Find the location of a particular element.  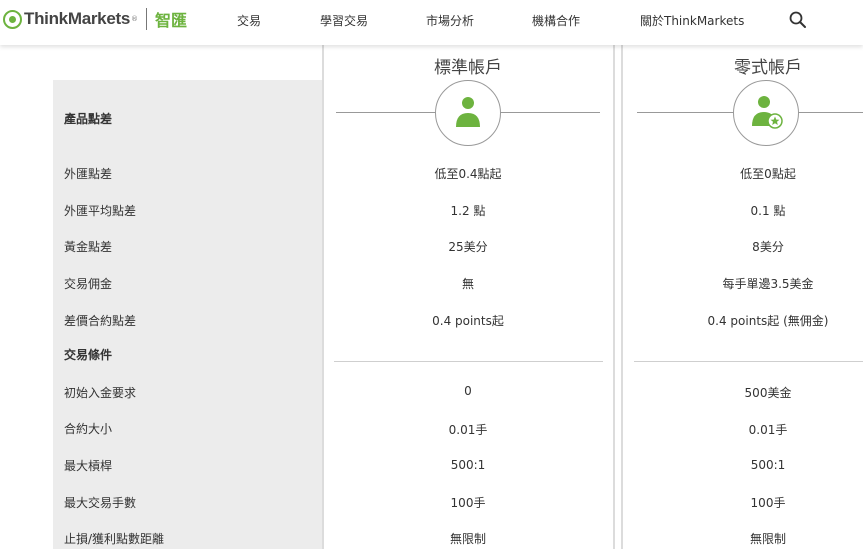

standard-account-title: 標準帳戶 is located at coordinates (468, 68).